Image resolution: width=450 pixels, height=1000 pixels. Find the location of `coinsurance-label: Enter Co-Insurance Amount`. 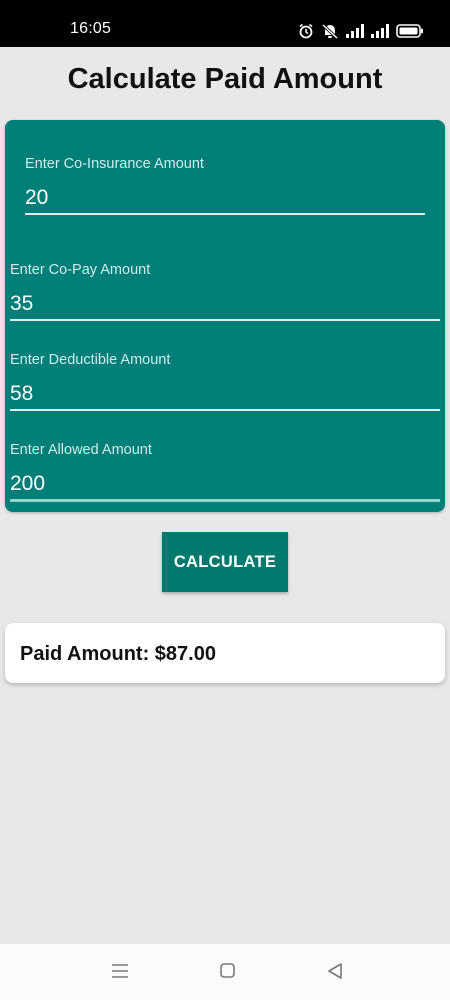

coinsurance-label: Enter Co-Insurance Amount is located at coordinates (114, 164).